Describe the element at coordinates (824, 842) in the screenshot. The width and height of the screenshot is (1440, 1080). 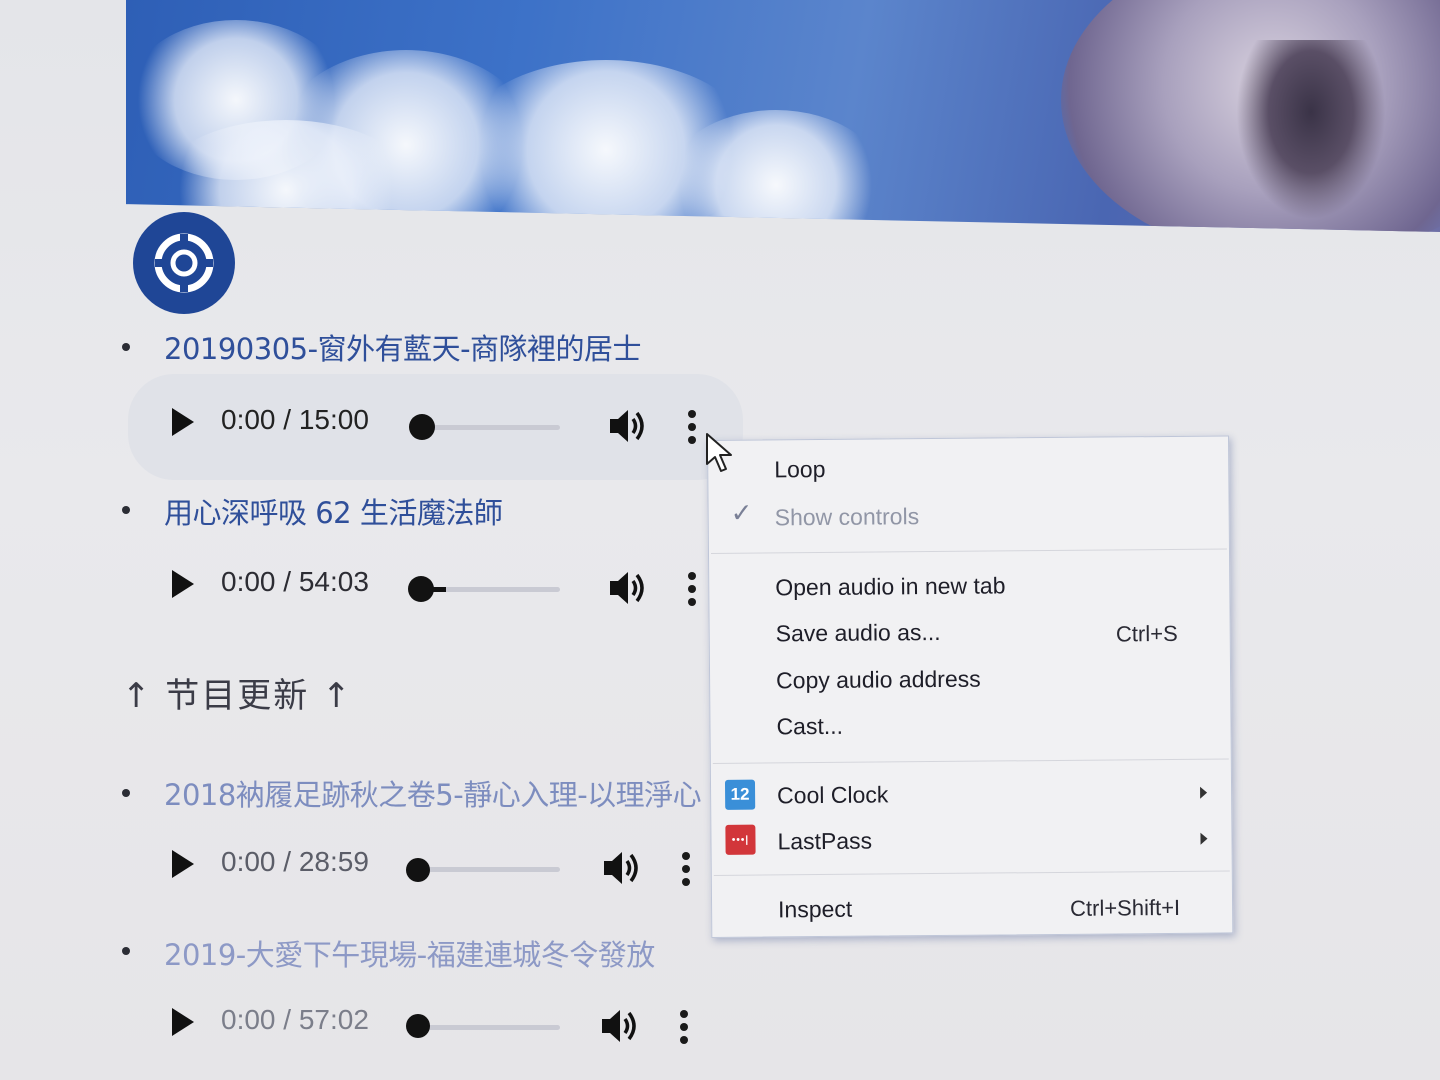
I see `menu-item-lastpass: LastPass` at that location.